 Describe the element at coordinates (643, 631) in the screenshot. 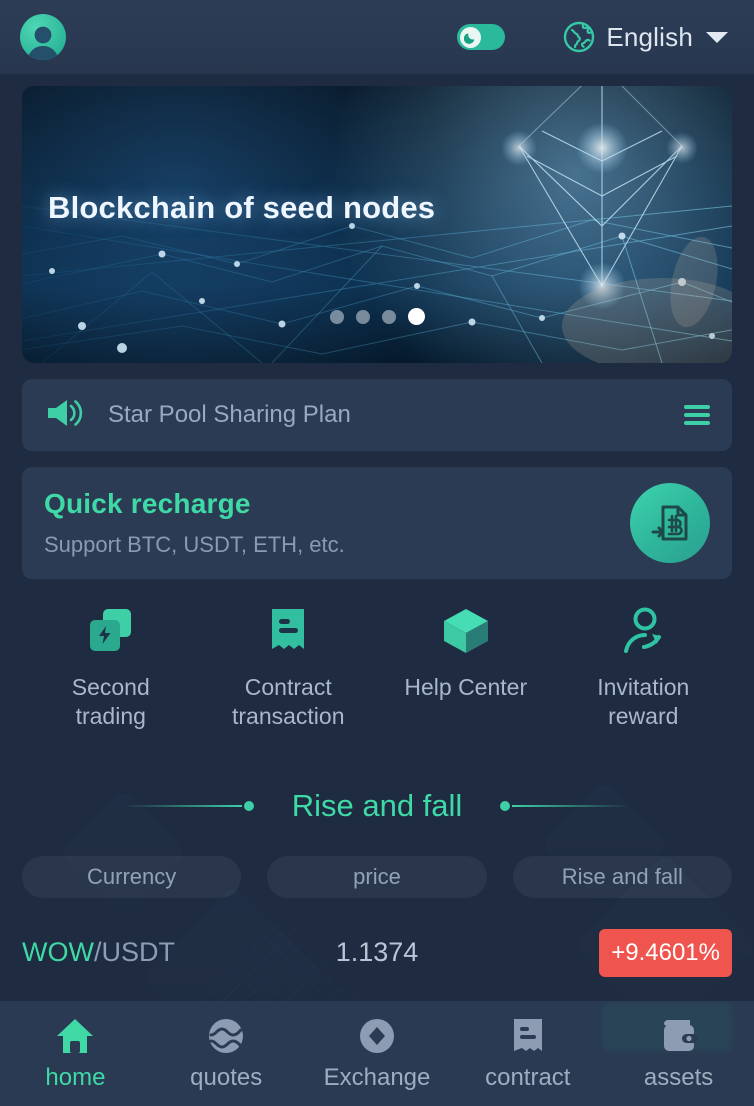

I see `person-arrow-icon` at that location.